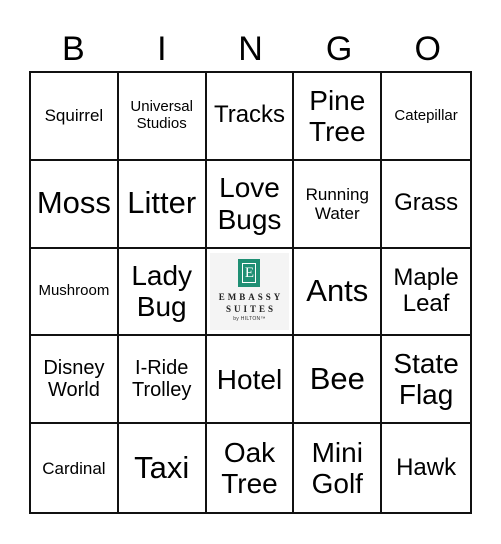  I want to click on cell-label: Oak Tree, so click(249, 468).